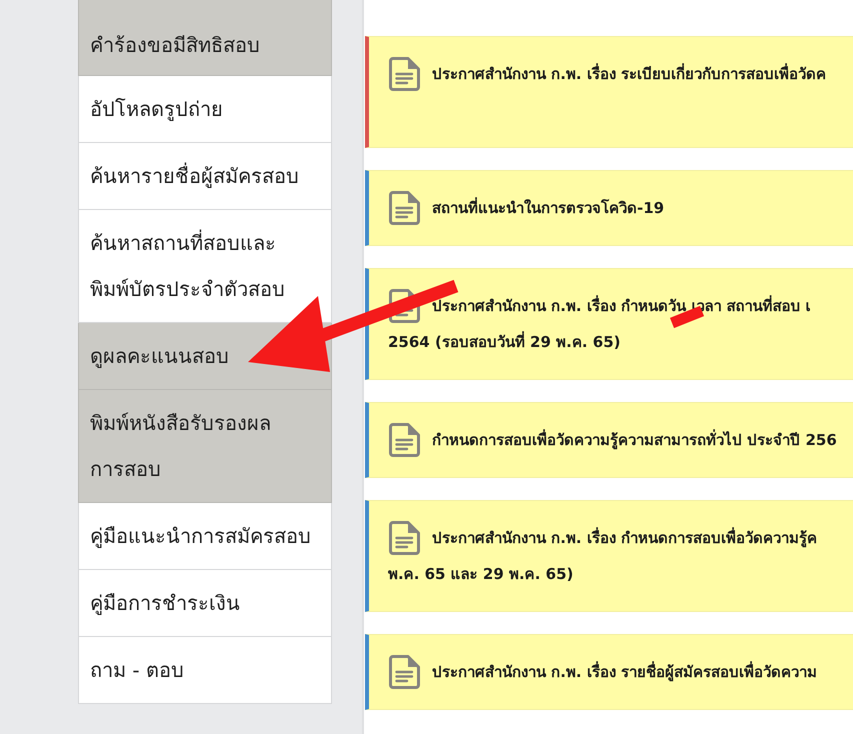 The height and width of the screenshot is (734, 853). What do you see at coordinates (620, 672) in the screenshot?
I see `announcement-title: ประกาศสำนักงาน ก.พ. เรื่อง รายชื่อผู้สมัครสอบเพื่อวัดความ` at bounding box center [620, 672].